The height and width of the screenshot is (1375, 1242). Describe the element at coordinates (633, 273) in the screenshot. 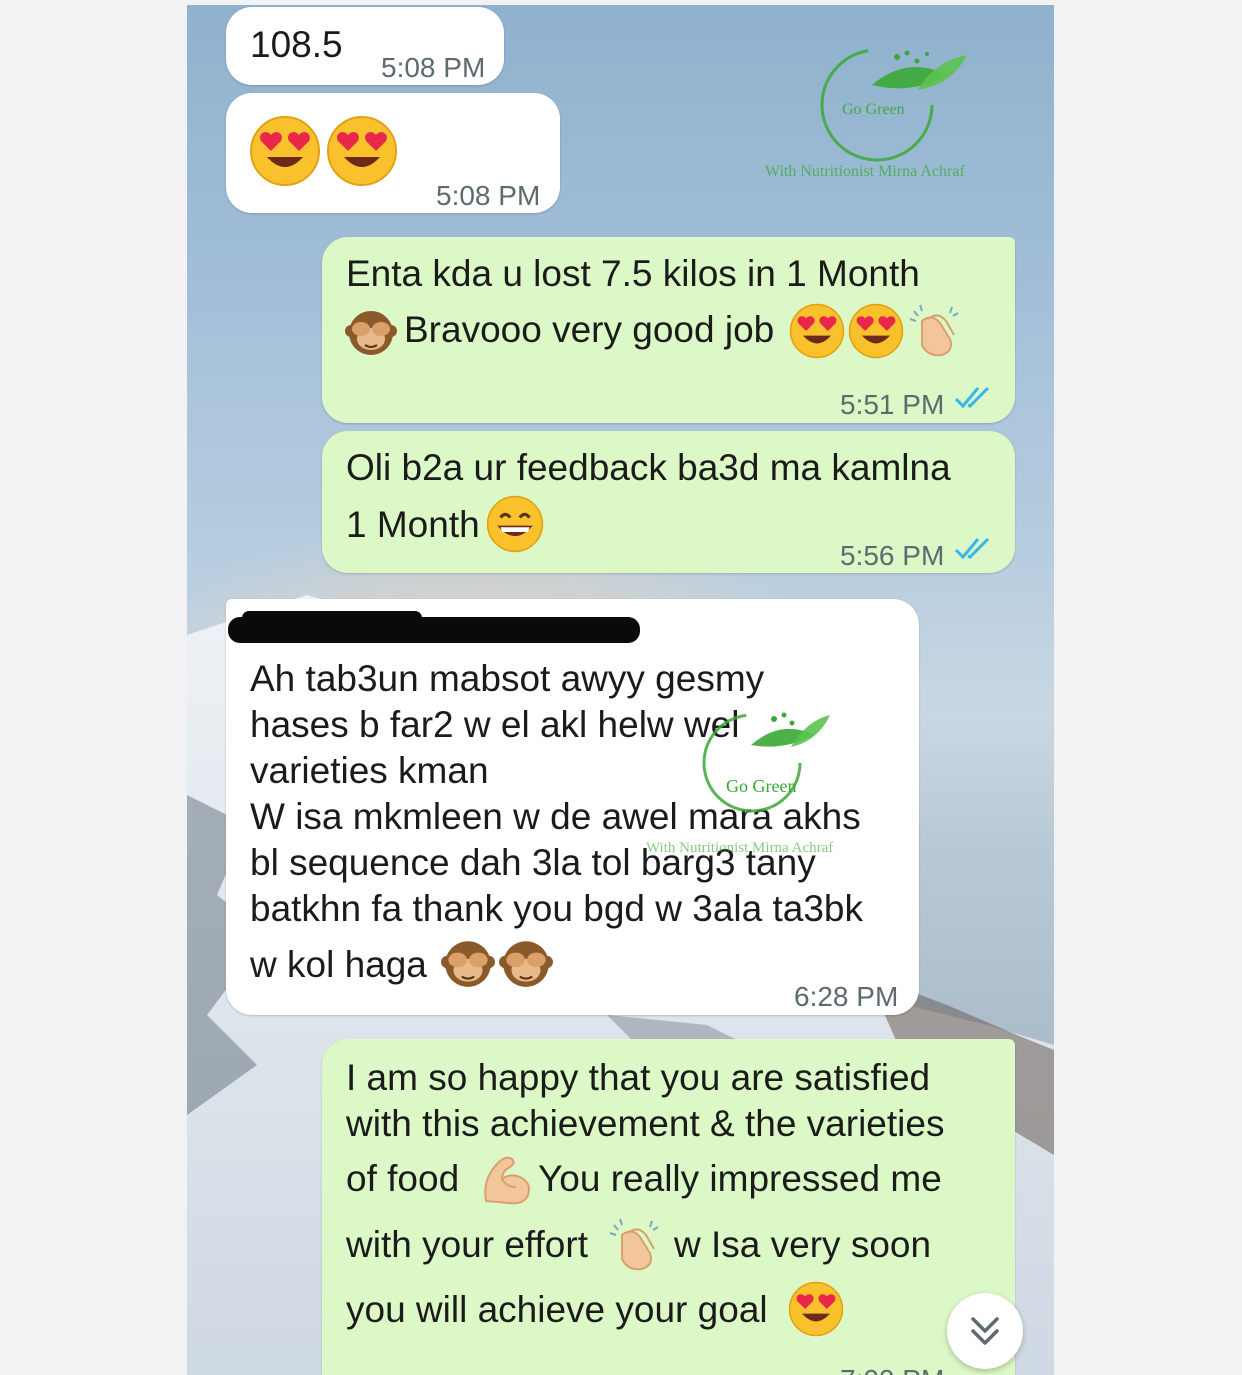

I see `message-text-line: Enta kda u lost 7.5 kilos in 1 Month` at that location.